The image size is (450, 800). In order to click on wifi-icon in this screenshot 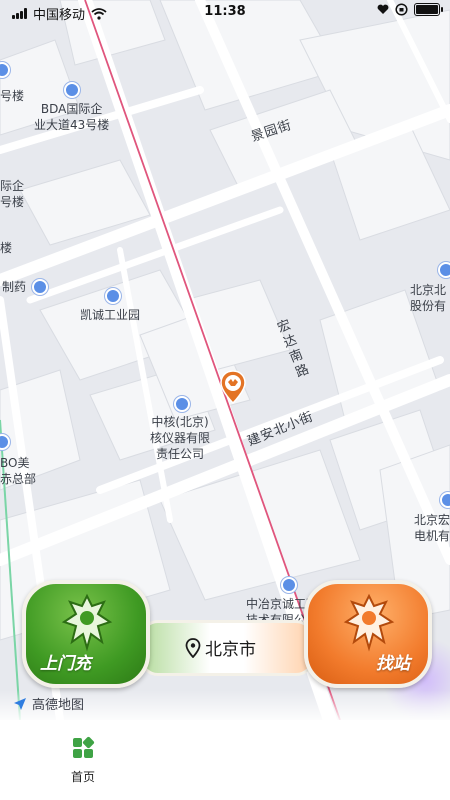, I will do `click(99, 13)`.